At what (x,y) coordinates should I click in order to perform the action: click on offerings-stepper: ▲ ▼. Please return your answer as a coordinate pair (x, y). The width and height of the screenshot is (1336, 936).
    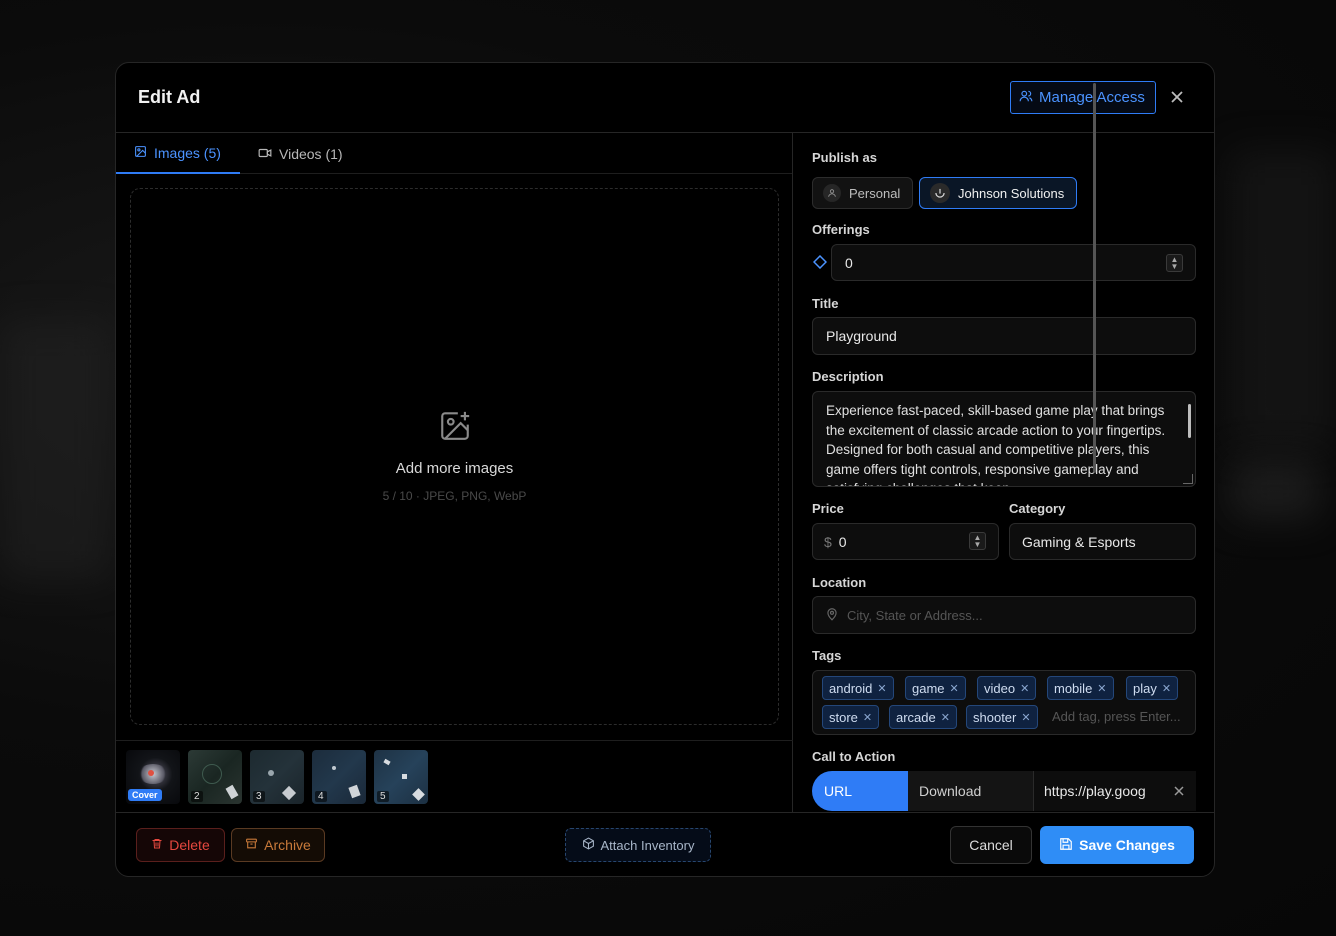
    Looking at the image, I should click on (1174, 263).